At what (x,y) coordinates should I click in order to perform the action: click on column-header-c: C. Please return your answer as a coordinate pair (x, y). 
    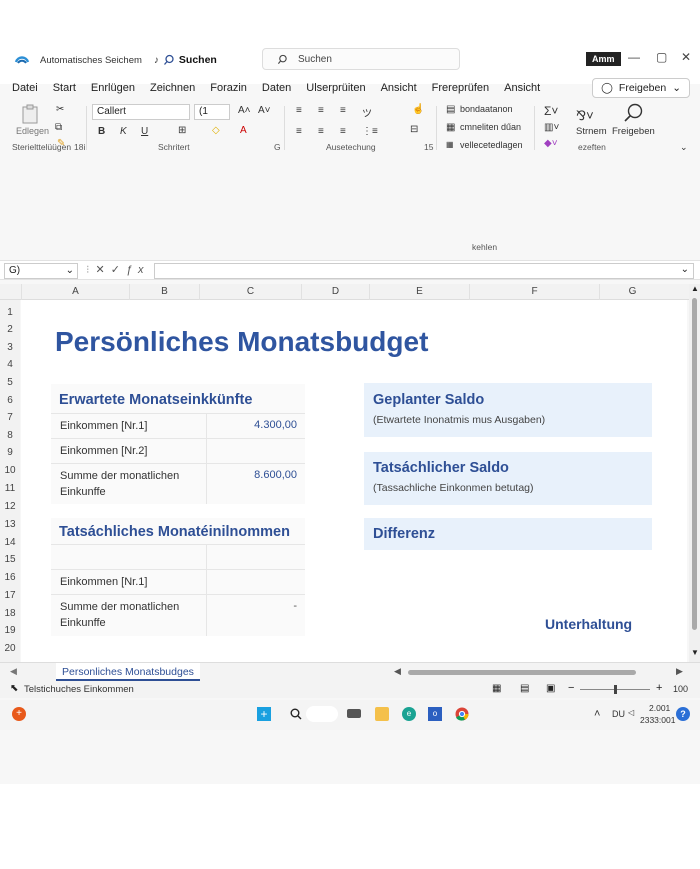
    Looking at the image, I should click on (250, 292).